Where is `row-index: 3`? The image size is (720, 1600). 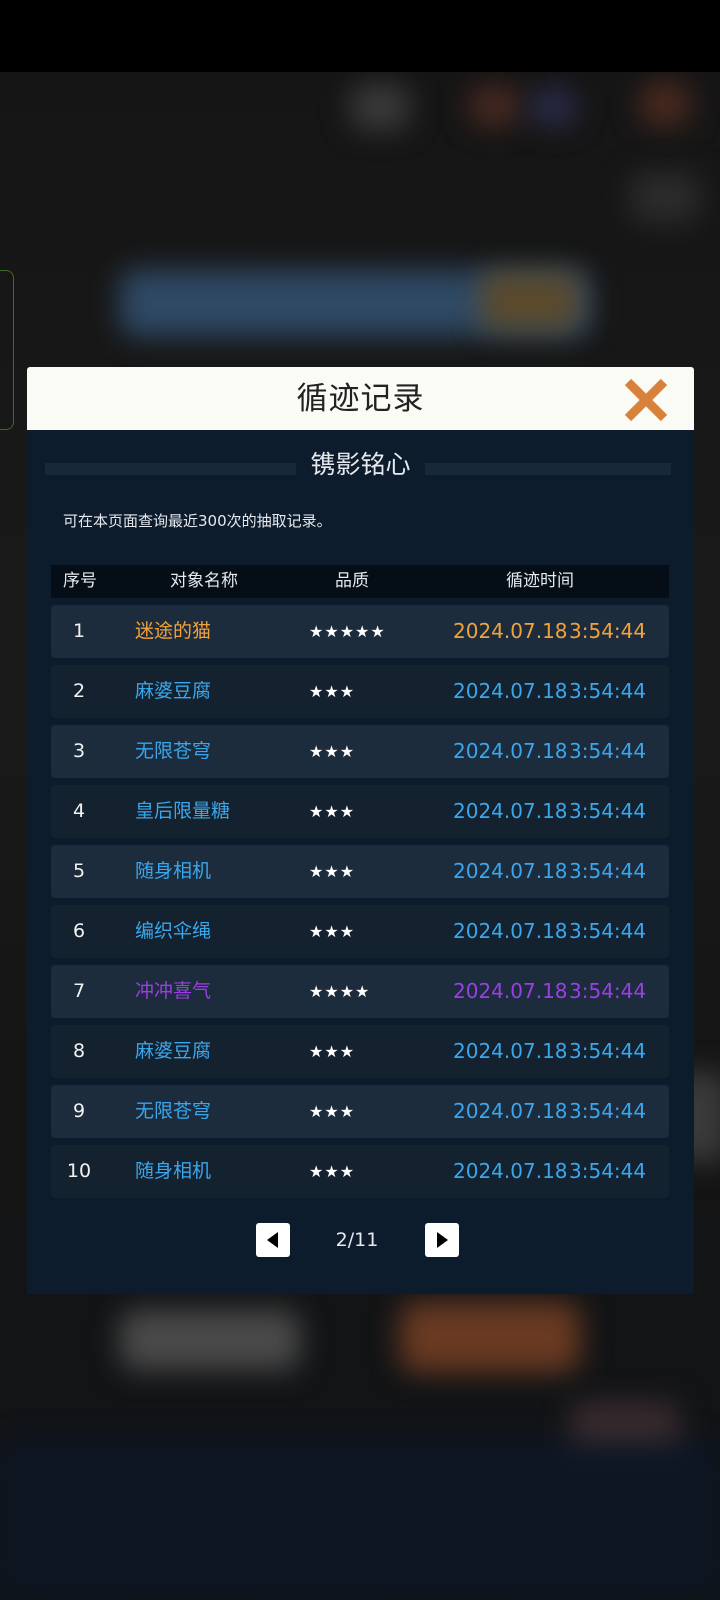
row-index: 3 is located at coordinates (79, 751).